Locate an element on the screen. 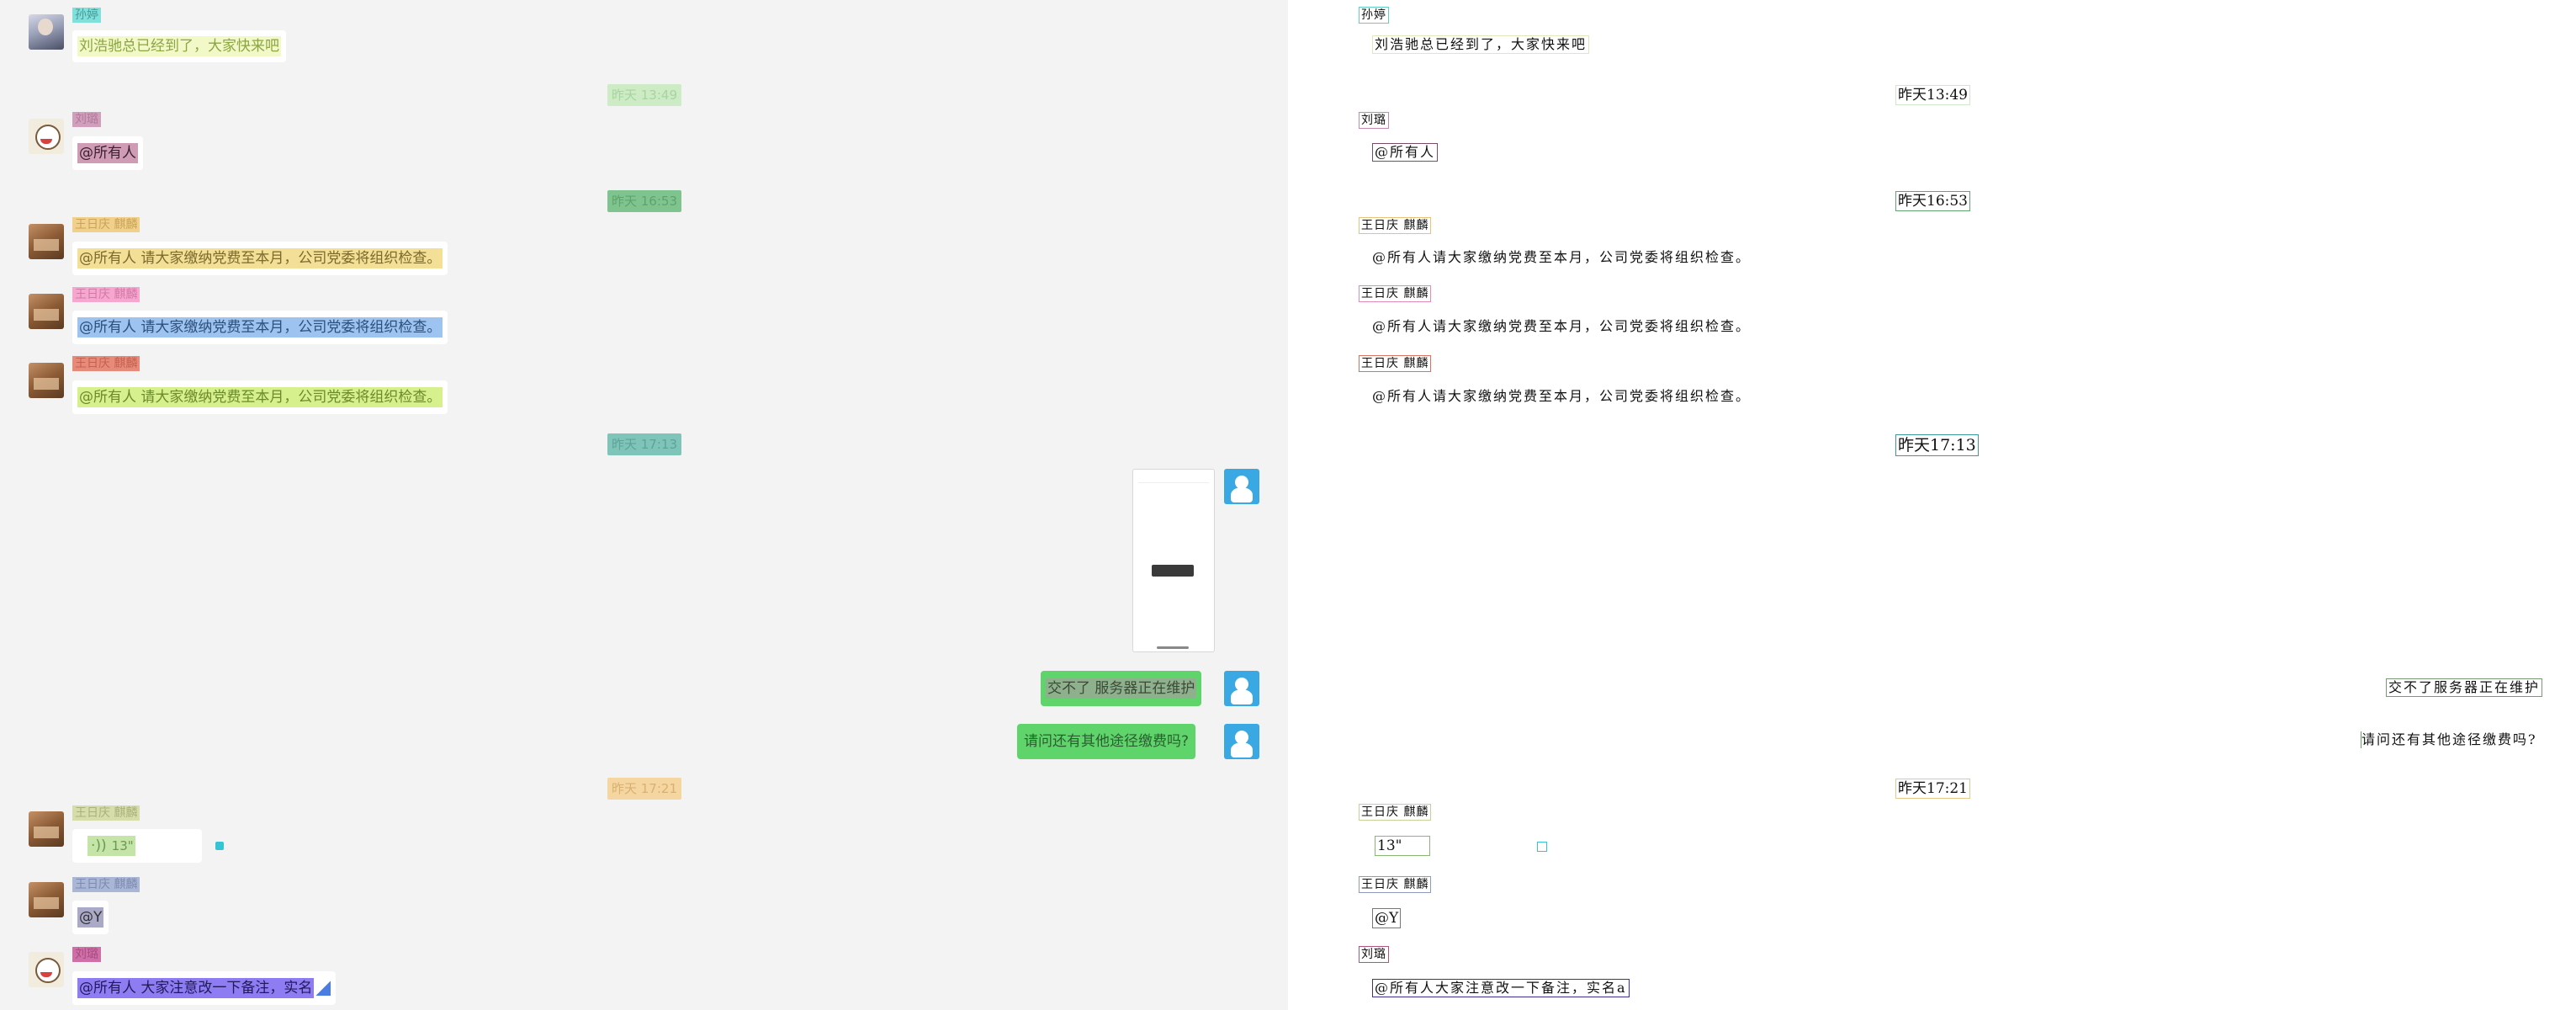  ocr-text: @Y is located at coordinates (1387, 918).